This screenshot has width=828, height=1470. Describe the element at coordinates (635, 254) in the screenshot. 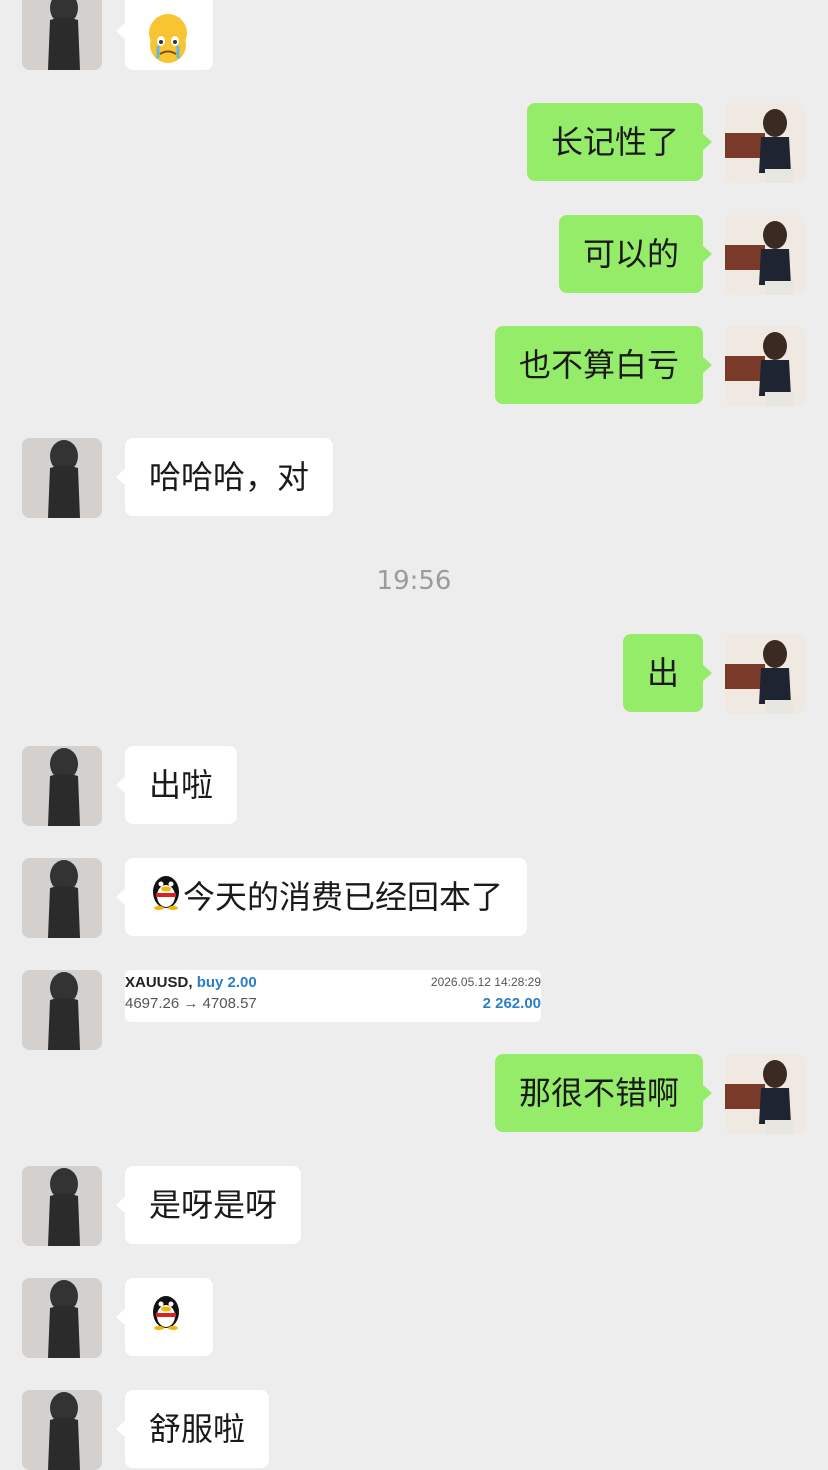

I see `message-bubble-sent: 可以的` at that location.